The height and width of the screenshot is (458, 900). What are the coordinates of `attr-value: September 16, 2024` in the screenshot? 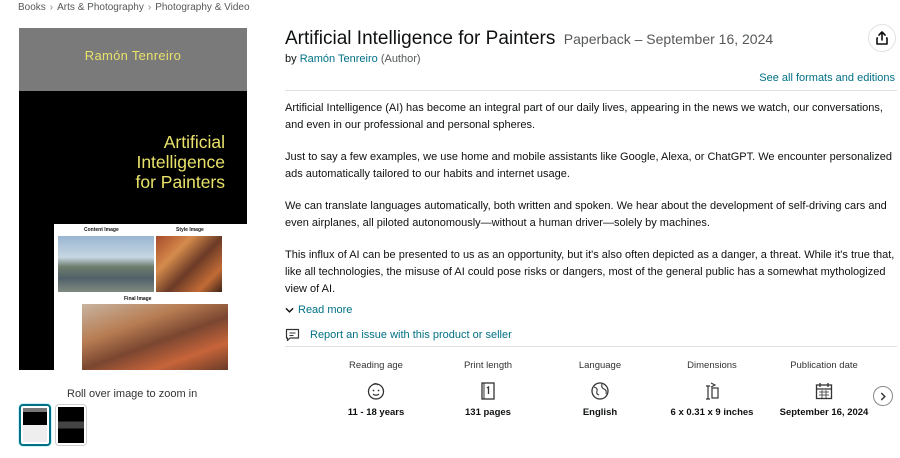 It's located at (824, 412).